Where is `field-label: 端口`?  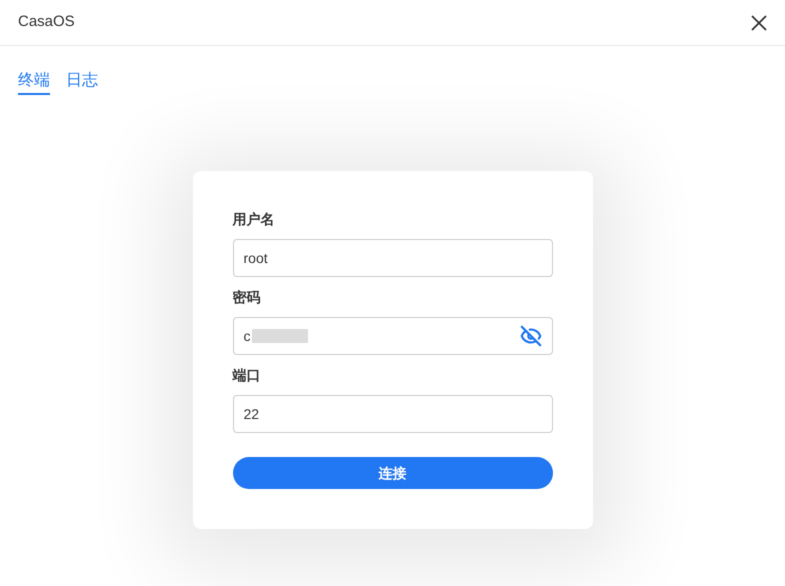 field-label: 端口 is located at coordinates (247, 375).